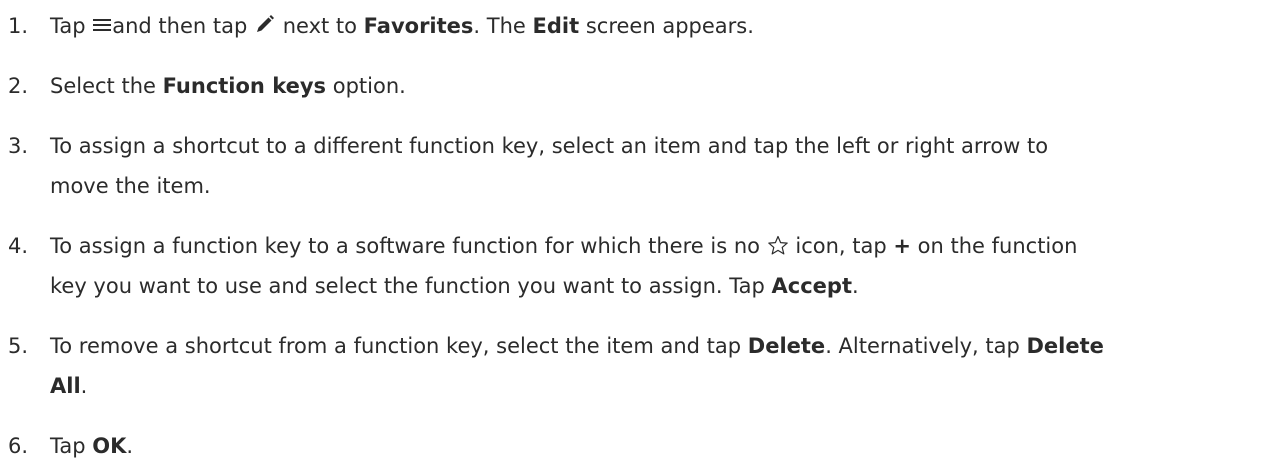  Describe the element at coordinates (786, 346) in the screenshot. I see `delete-label: Delete` at that location.